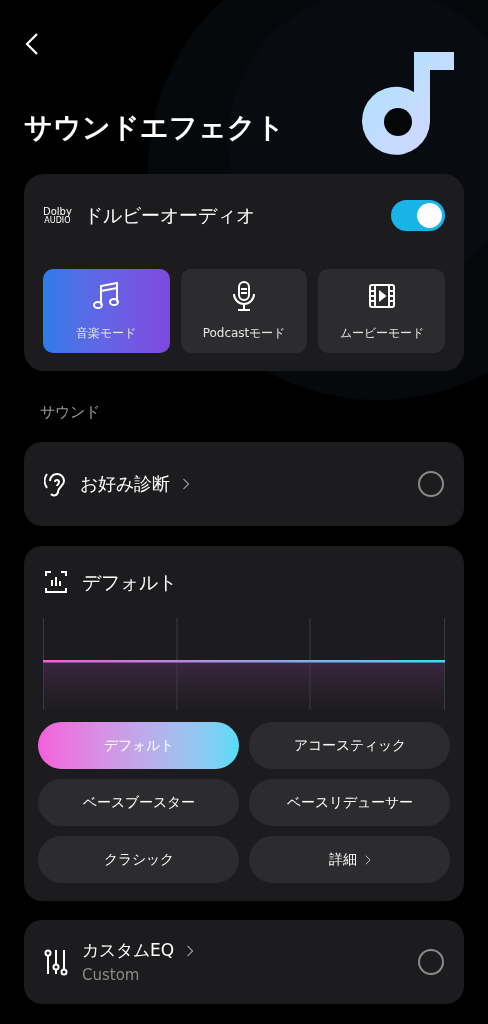 This screenshot has height=1024, width=488. What do you see at coordinates (418, 215) in the screenshot?
I see `dolby-toggle` at bounding box center [418, 215].